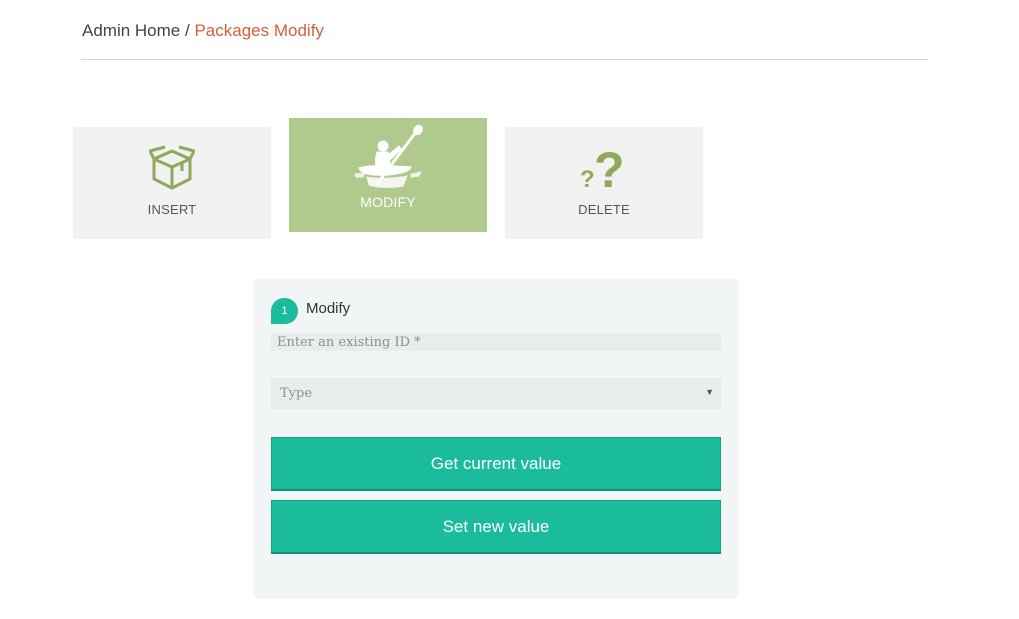  I want to click on step-number-badge: 1, so click(284, 311).